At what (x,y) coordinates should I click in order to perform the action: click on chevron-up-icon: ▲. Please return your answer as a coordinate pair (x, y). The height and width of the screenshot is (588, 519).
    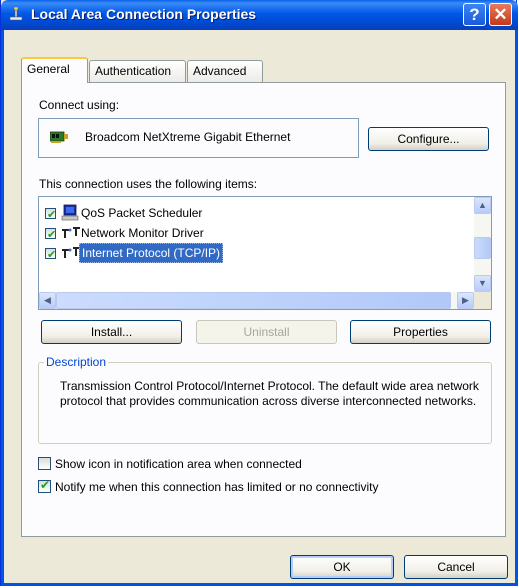
    Looking at the image, I should click on (482, 205).